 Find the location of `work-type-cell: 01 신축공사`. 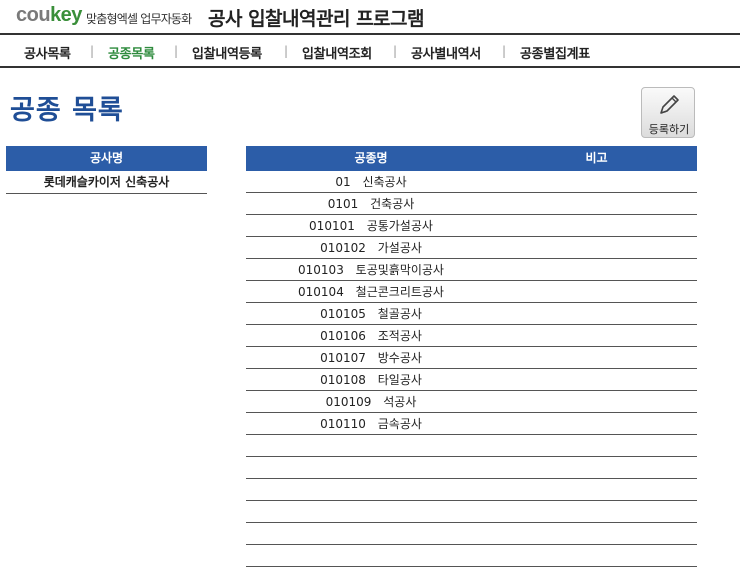

work-type-cell: 01 신축공사 is located at coordinates (371, 182).